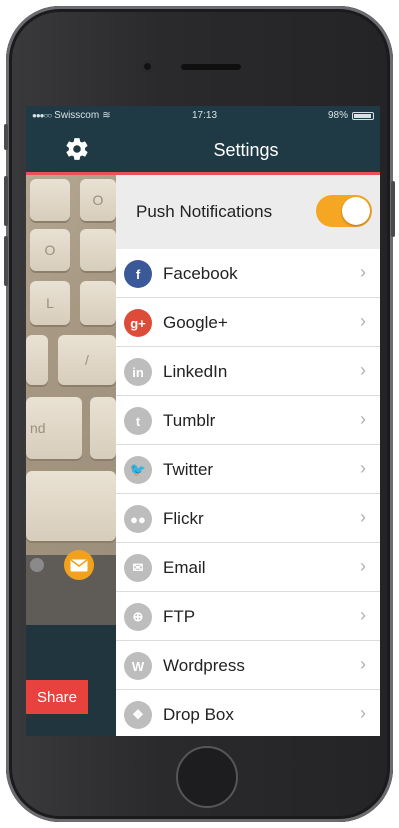 This screenshot has height=828, width=399. I want to click on service-row-linkedin: in LinkedIn ›, so click(248, 371).